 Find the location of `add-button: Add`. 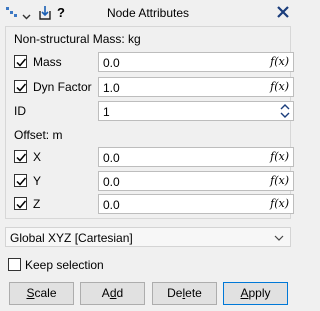

add-button: Add is located at coordinates (112, 293).